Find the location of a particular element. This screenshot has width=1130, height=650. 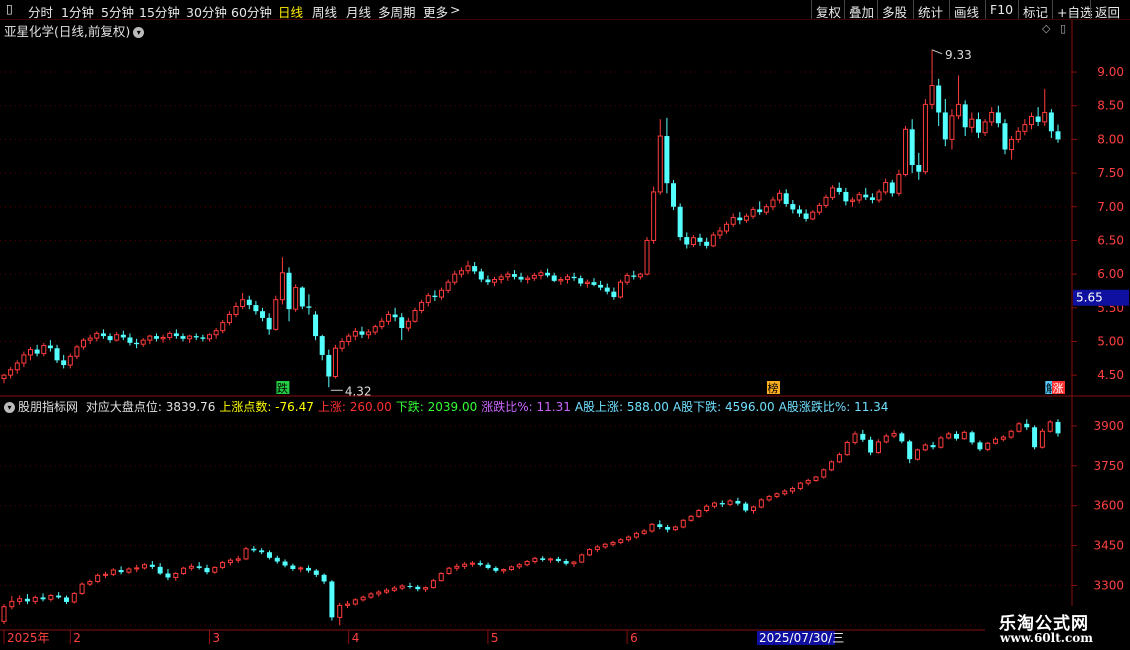

index-tick-label: 3300 is located at coordinates (1108, 585).